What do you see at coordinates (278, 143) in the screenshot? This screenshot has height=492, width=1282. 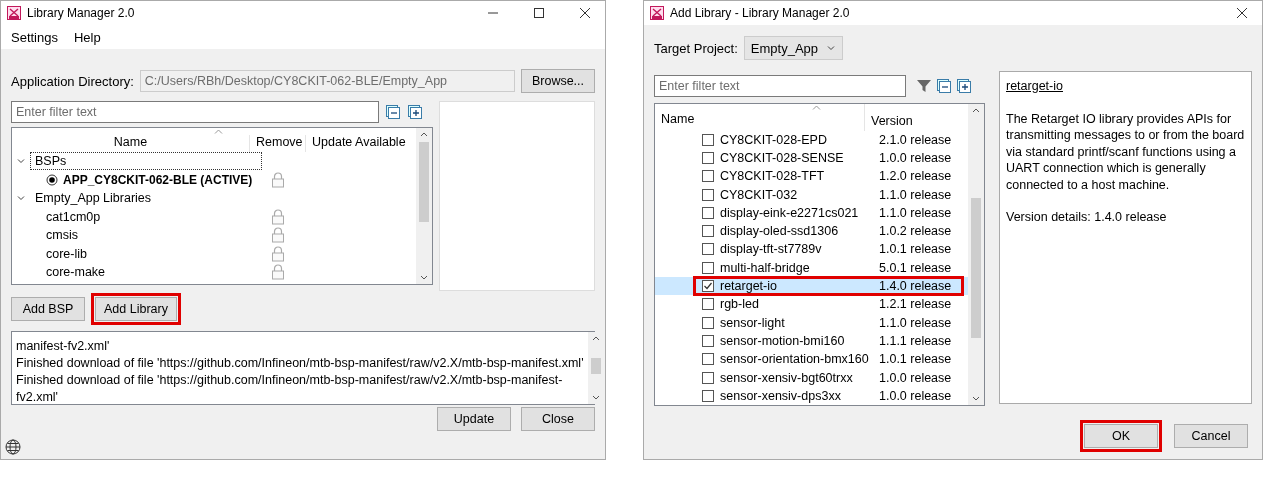 I see `column-header: Remove` at bounding box center [278, 143].